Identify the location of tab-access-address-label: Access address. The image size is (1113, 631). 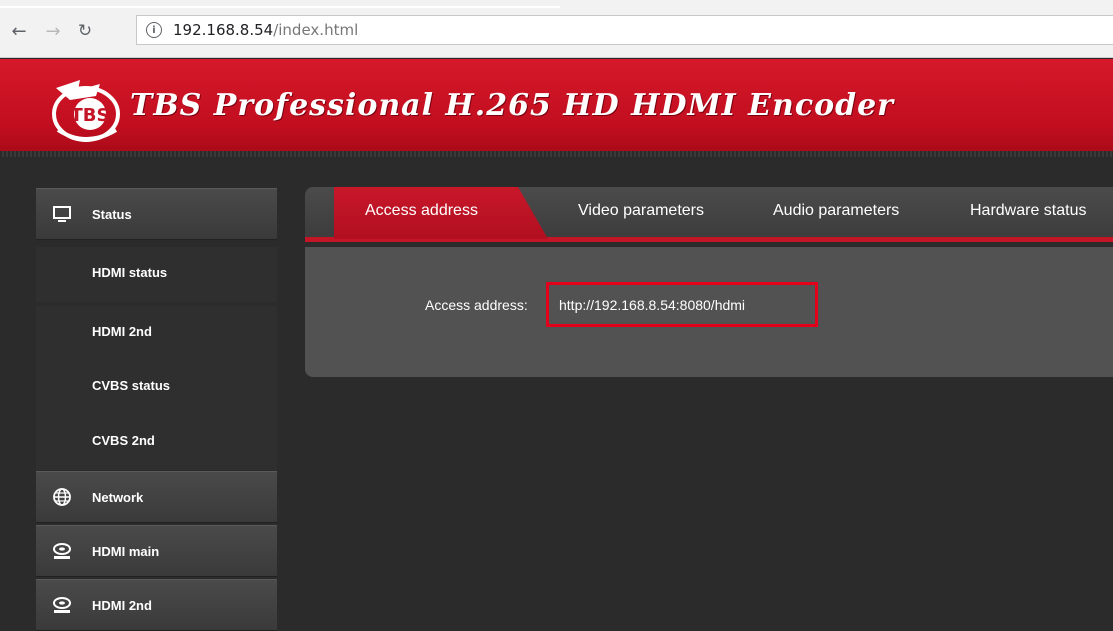
(421, 211).